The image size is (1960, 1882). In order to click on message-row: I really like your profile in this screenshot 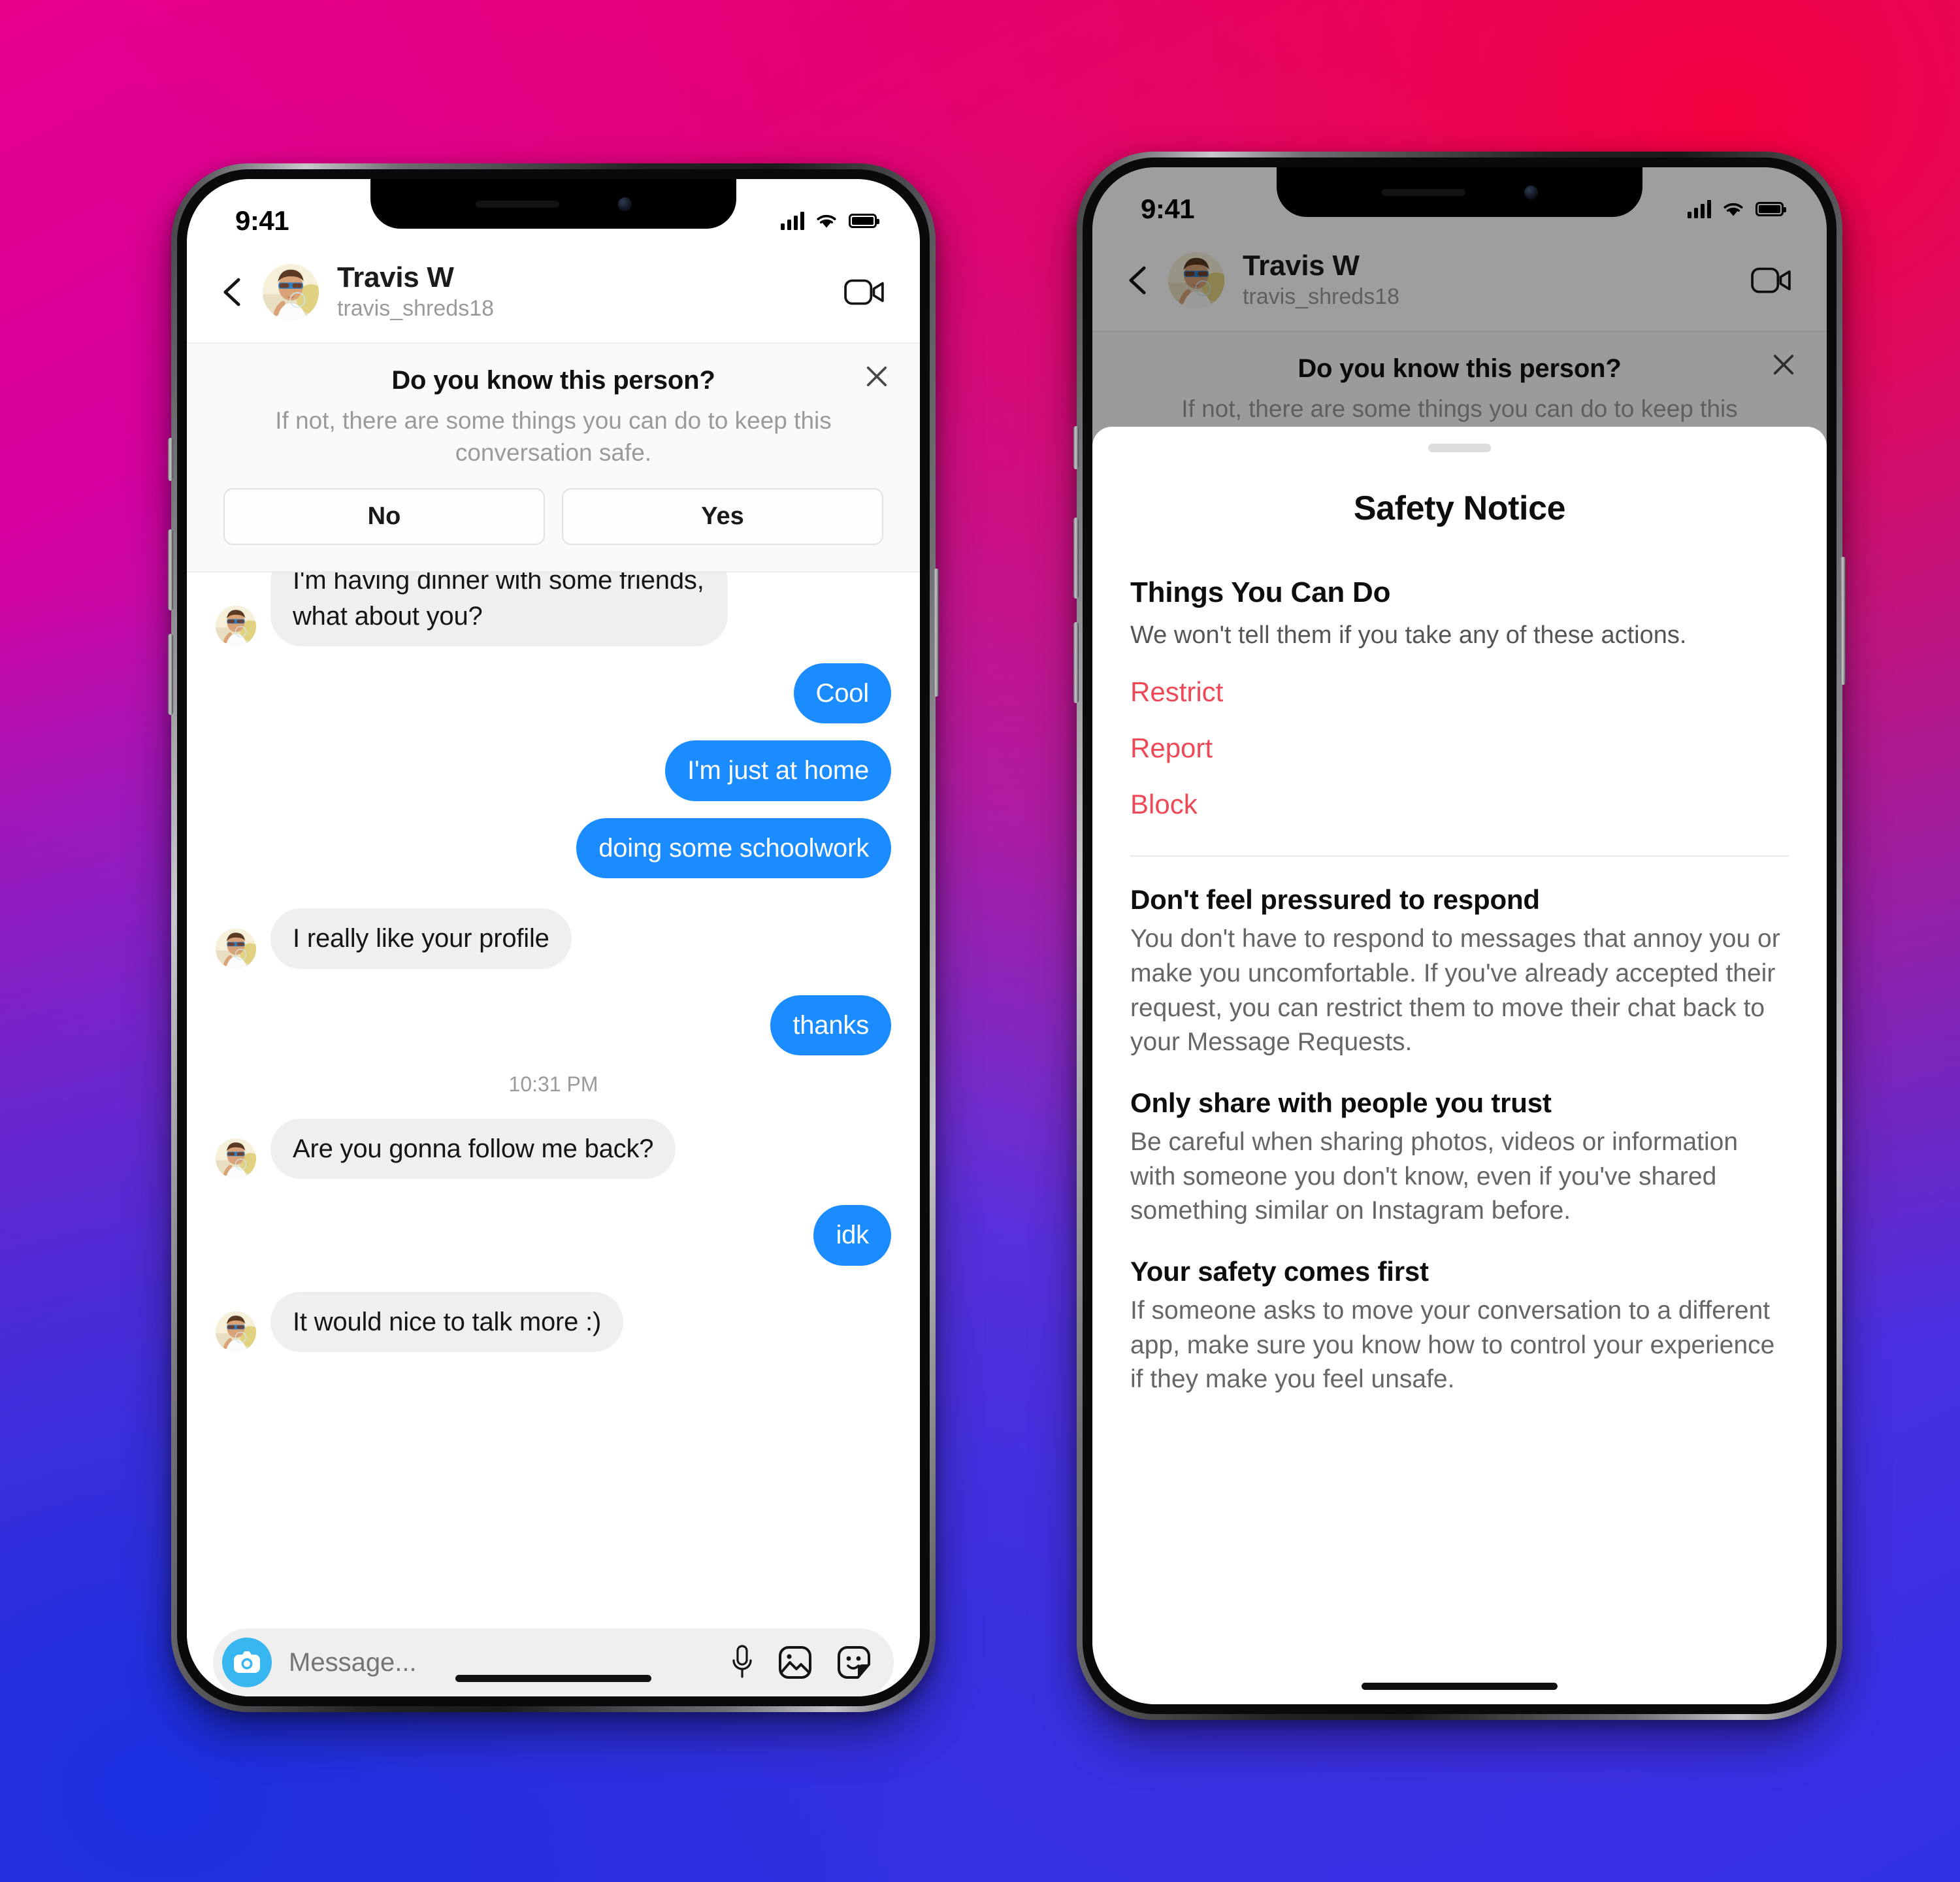, I will do `click(553, 938)`.